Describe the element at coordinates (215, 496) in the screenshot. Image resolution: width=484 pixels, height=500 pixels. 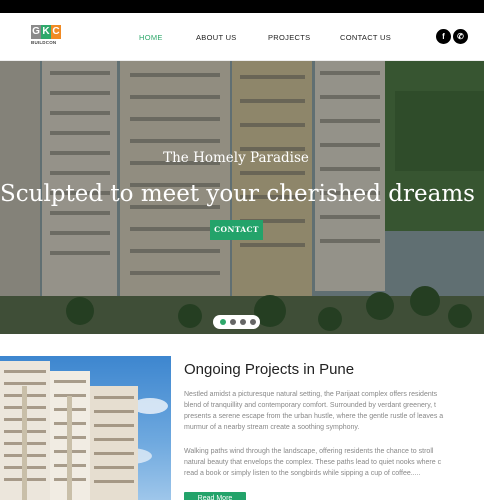
I see `read-more-button: Read More` at that location.